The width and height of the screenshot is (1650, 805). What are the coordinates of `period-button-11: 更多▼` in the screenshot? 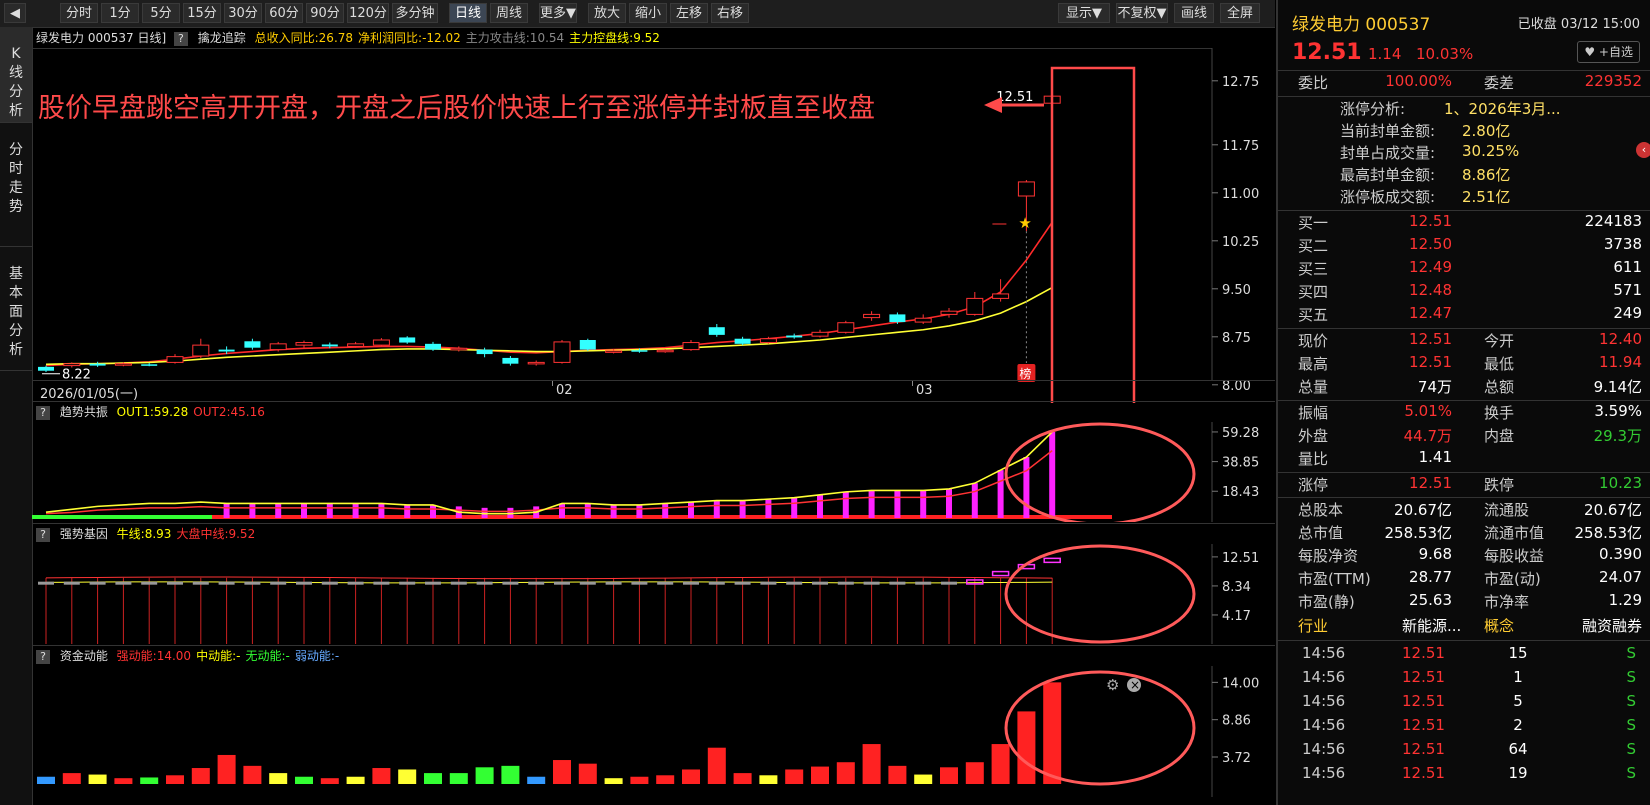 It's located at (558, 13).